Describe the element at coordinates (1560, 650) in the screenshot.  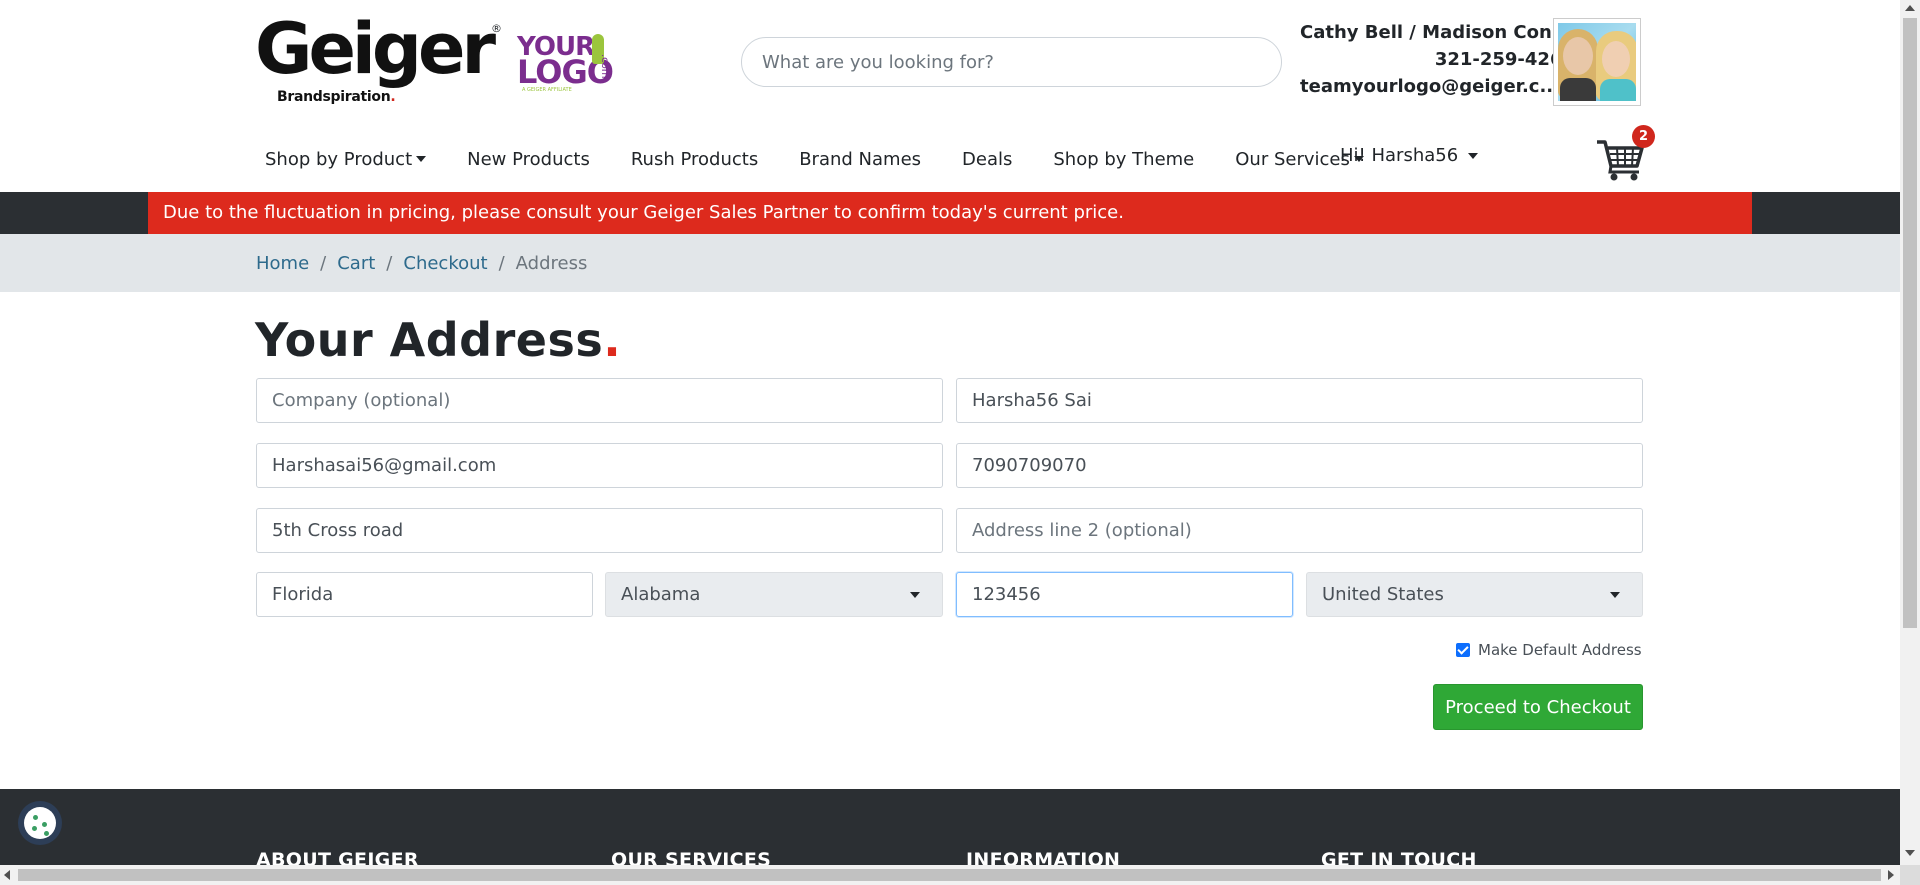
I see `default-address-label: Make Default Address` at that location.